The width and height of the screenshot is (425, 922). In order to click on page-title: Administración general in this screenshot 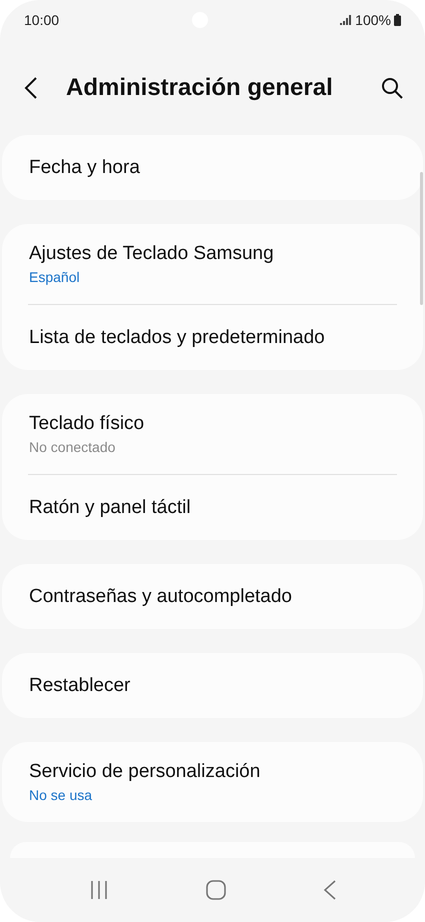, I will do `click(200, 87)`.